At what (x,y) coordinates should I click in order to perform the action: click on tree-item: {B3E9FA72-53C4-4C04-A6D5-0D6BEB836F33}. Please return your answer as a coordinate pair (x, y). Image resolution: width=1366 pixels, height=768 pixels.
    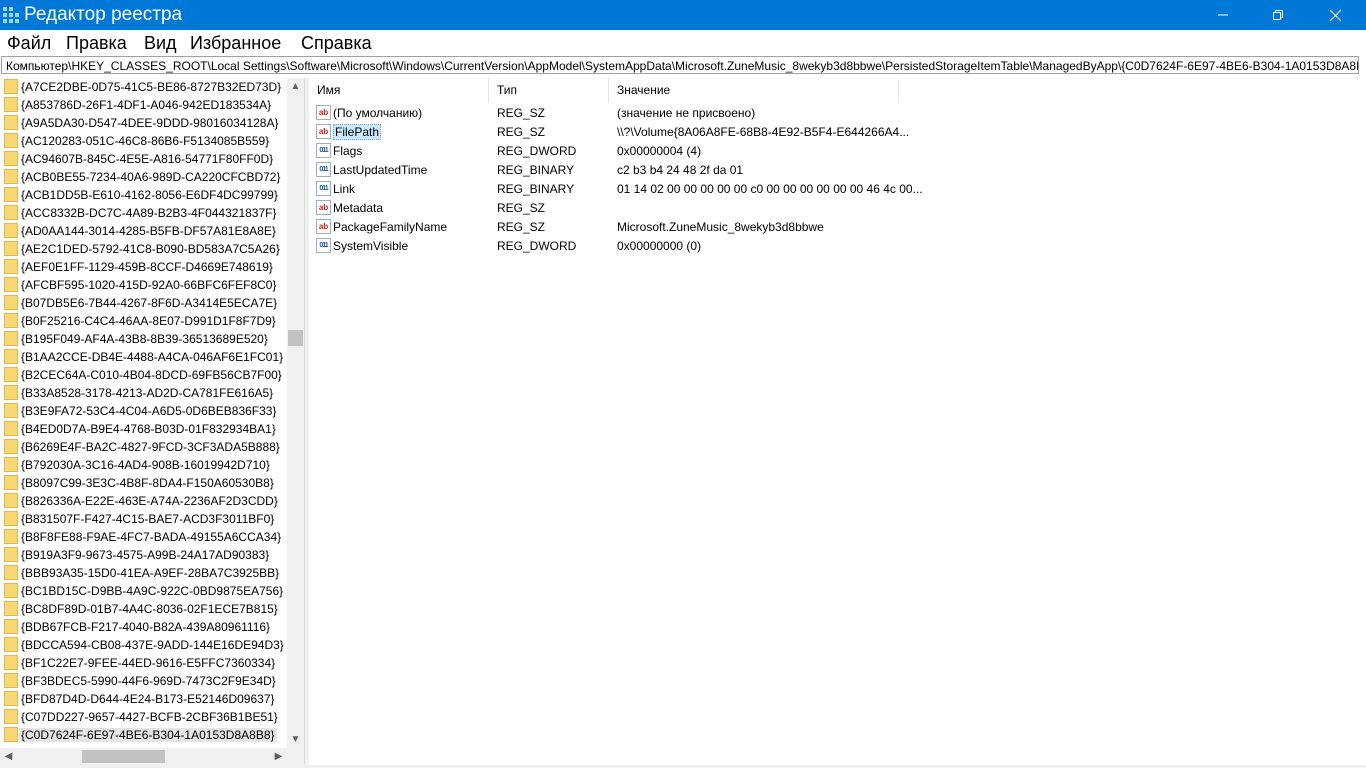
    Looking at the image, I should click on (143, 411).